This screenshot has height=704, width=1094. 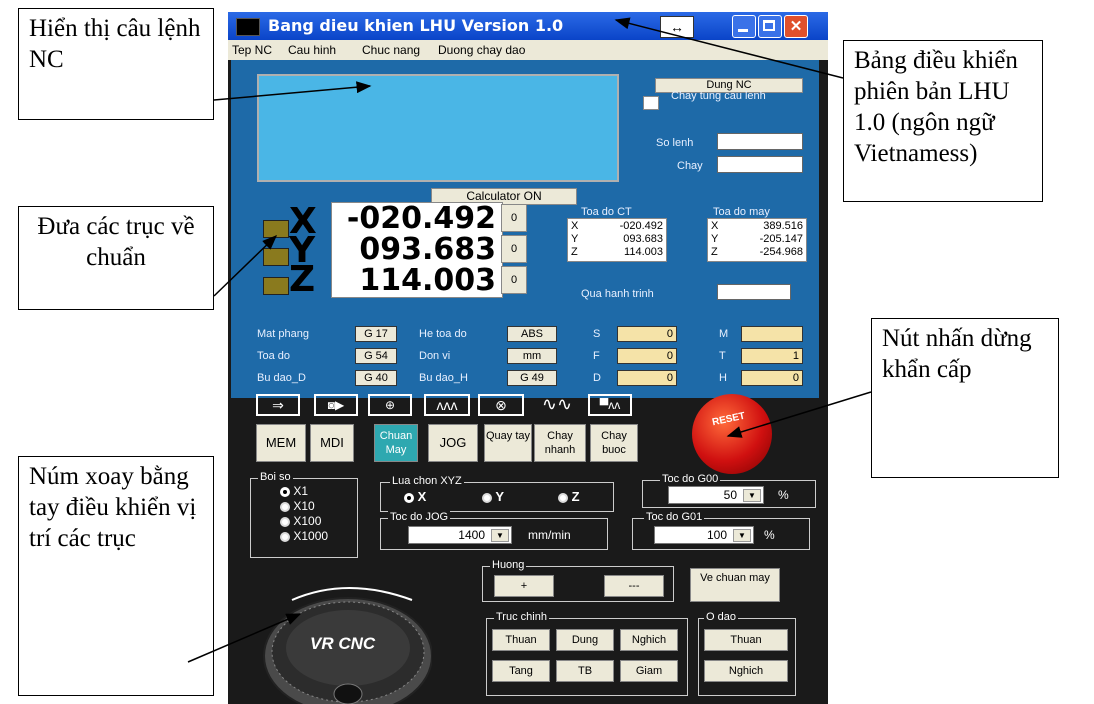 What do you see at coordinates (729, 48) in the screenshot?
I see `arrow-version` at bounding box center [729, 48].